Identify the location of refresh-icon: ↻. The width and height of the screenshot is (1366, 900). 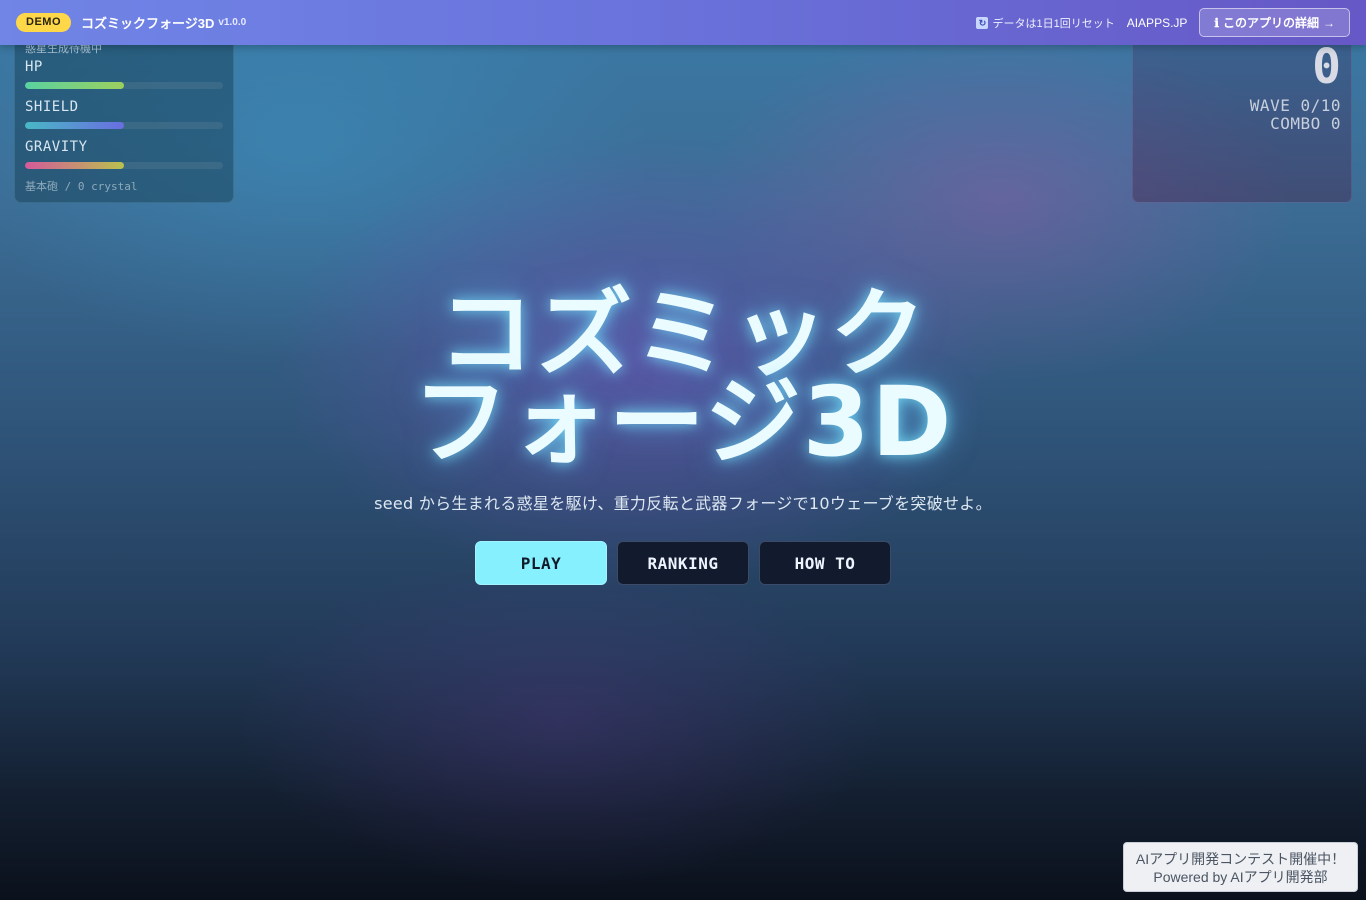
(982, 22).